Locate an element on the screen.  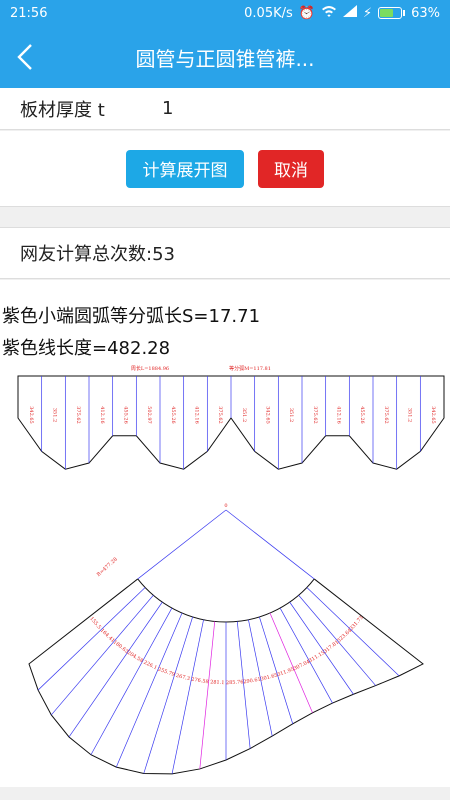
wifi-icon is located at coordinates (329, 13).